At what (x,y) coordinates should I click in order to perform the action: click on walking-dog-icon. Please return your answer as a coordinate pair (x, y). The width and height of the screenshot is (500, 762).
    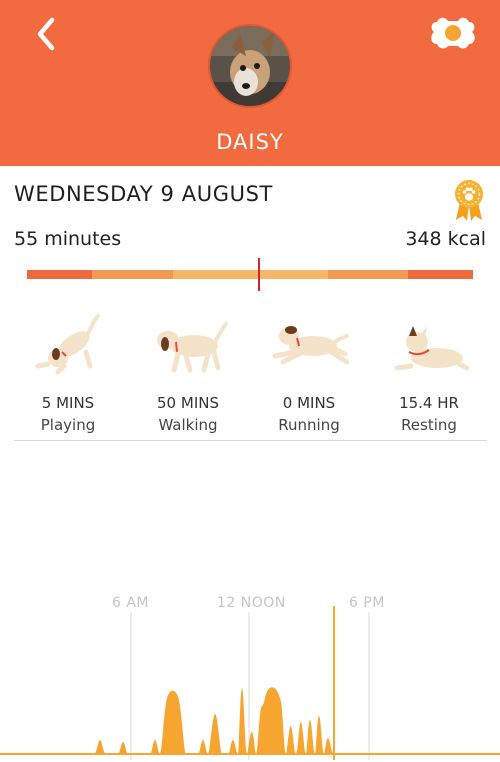
    Looking at the image, I should click on (192, 347).